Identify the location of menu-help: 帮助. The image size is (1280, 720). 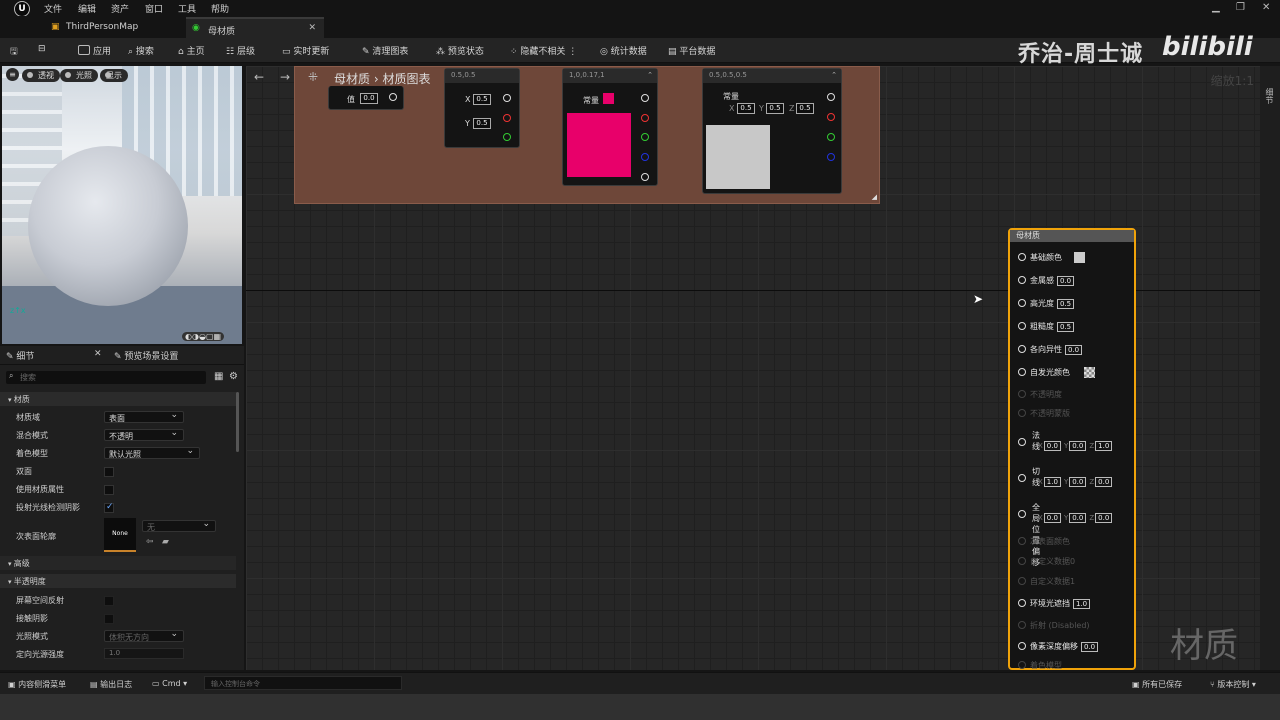
(220, 8).